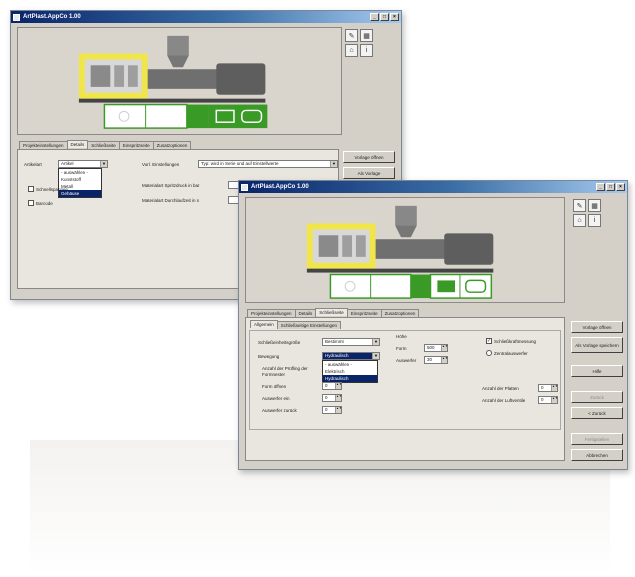 This screenshot has width=635, height=577. Describe the element at coordinates (241, 79) in the screenshot. I see `drive-unit-shape` at that location.